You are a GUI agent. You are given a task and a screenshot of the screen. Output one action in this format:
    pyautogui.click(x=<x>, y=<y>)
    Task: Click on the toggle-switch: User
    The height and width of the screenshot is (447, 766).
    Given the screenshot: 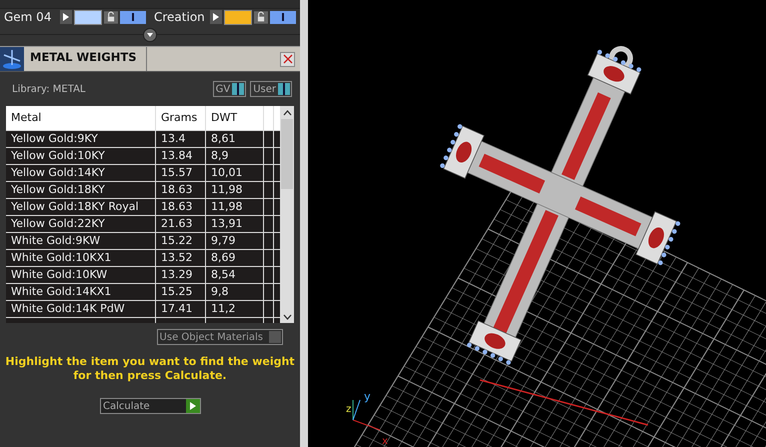 What is the action you would take?
    pyautogui.click(x=271, y=89)
    